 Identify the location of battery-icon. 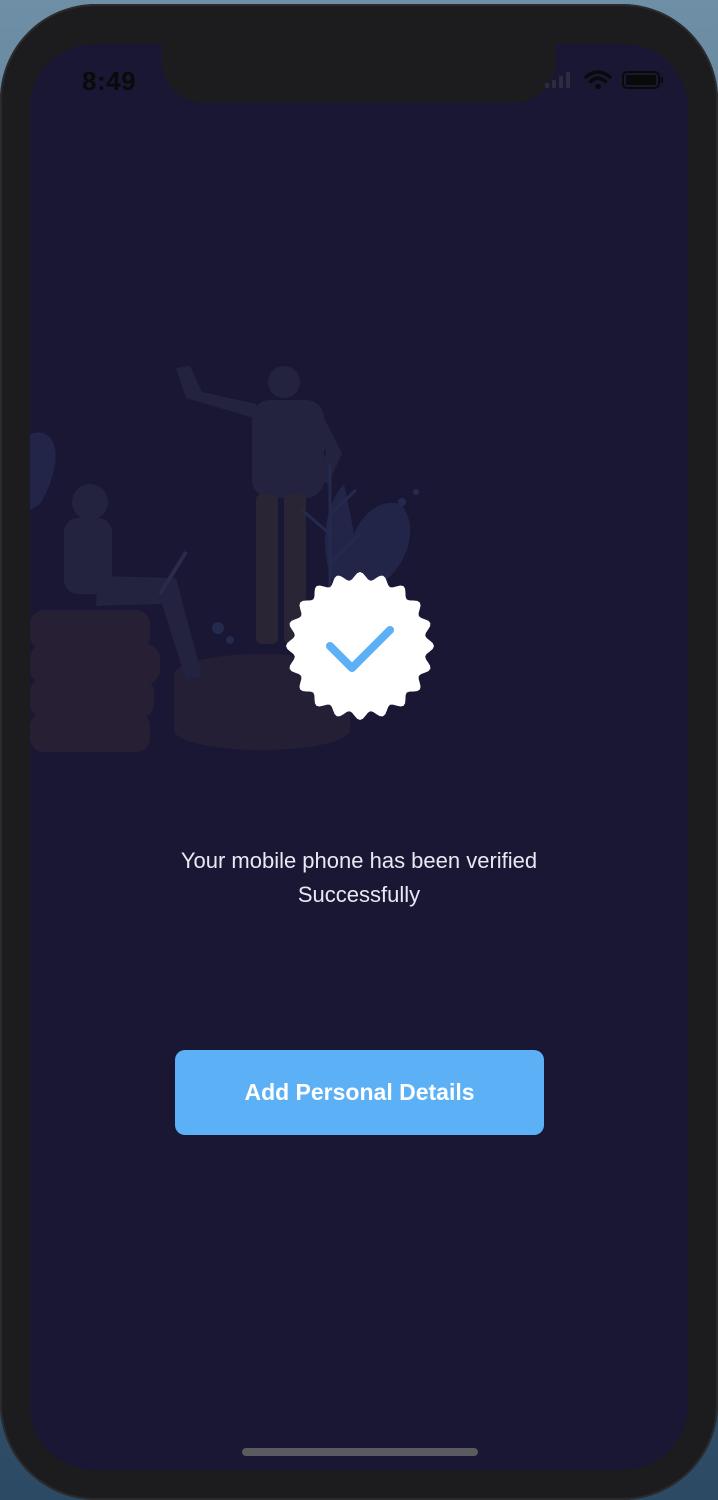
(642, 80).